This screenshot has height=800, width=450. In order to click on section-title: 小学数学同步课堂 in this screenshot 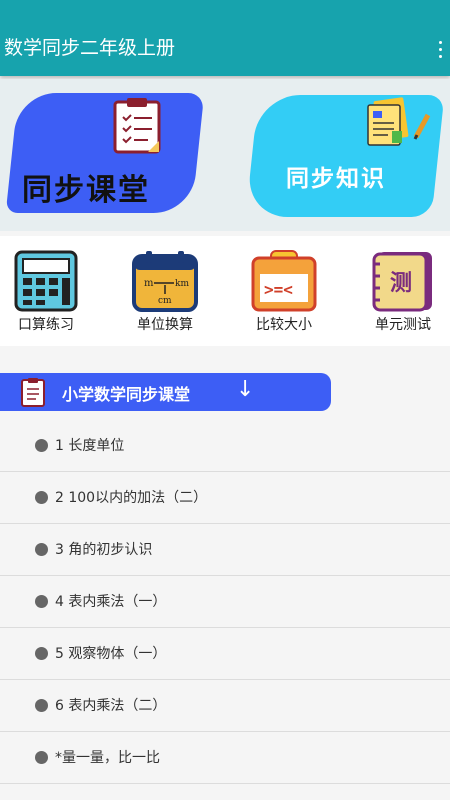, I will do `click(126, 394)`.